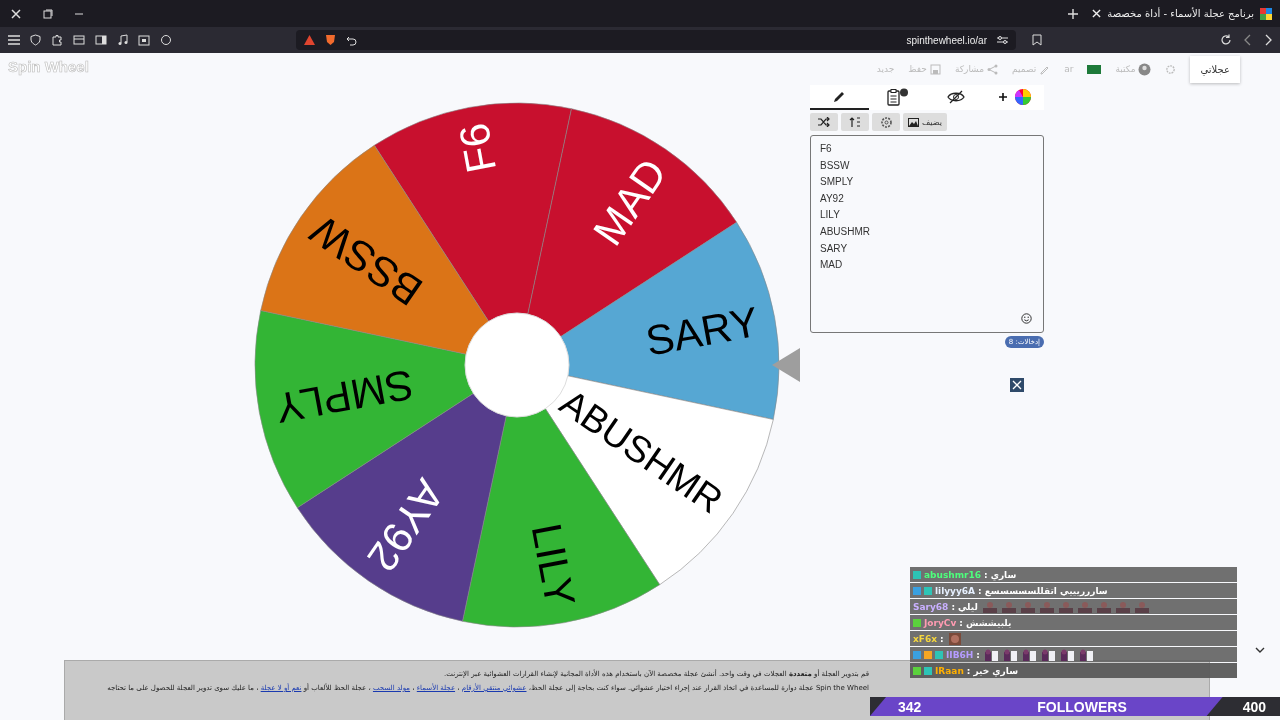 Image resolution: width=1280 pixels, height=720 pixels. What do you see at coordinates (955, 590) in the screenshot?
I see `chat-username: lilyyy6A` at bounding box center [955, 590].